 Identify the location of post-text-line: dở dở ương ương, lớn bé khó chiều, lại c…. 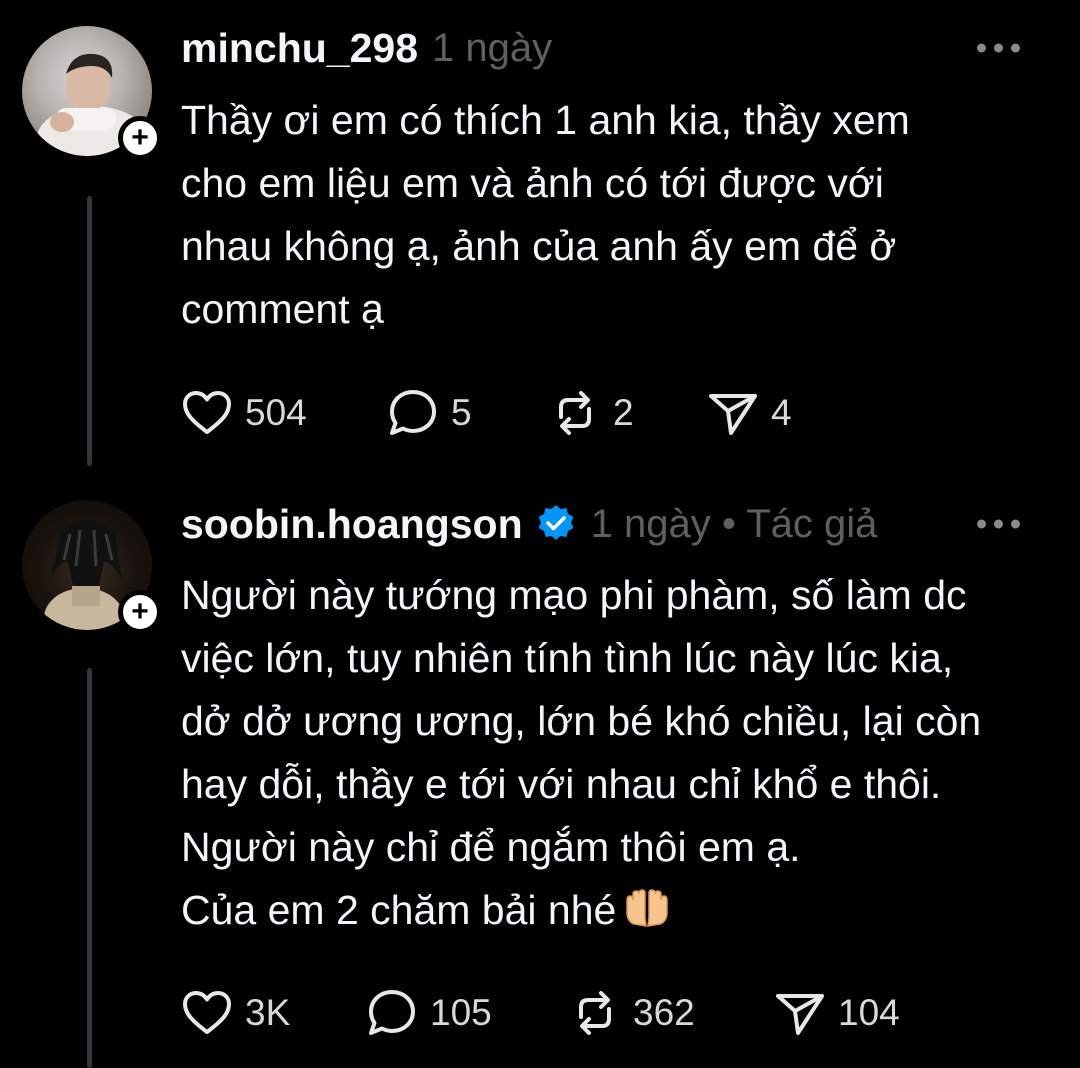
(581, 721).